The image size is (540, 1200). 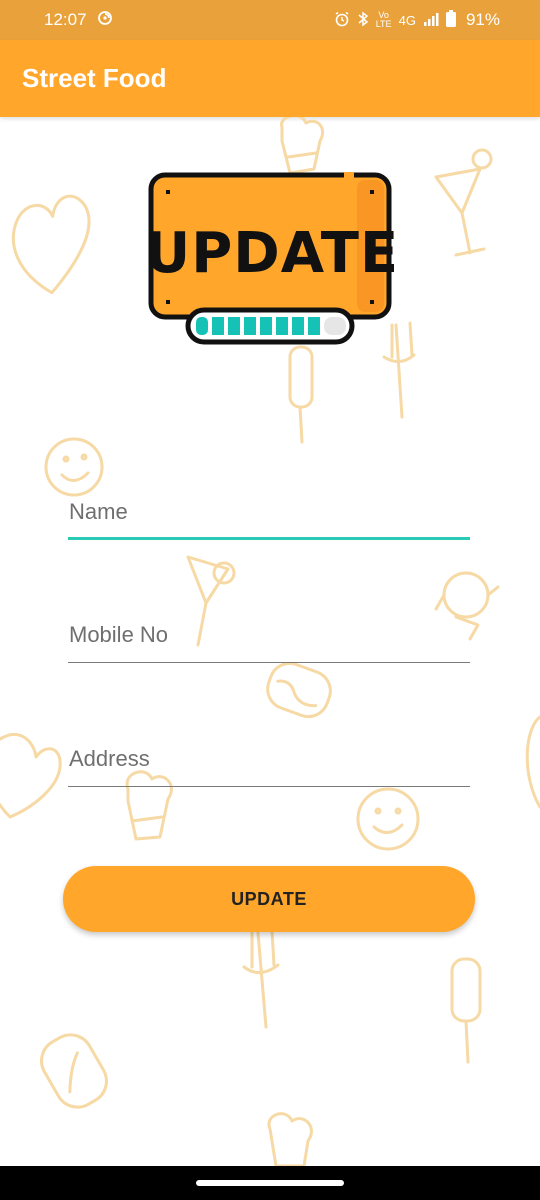 I want to click on sync-icon, so click(x=105, y=20).